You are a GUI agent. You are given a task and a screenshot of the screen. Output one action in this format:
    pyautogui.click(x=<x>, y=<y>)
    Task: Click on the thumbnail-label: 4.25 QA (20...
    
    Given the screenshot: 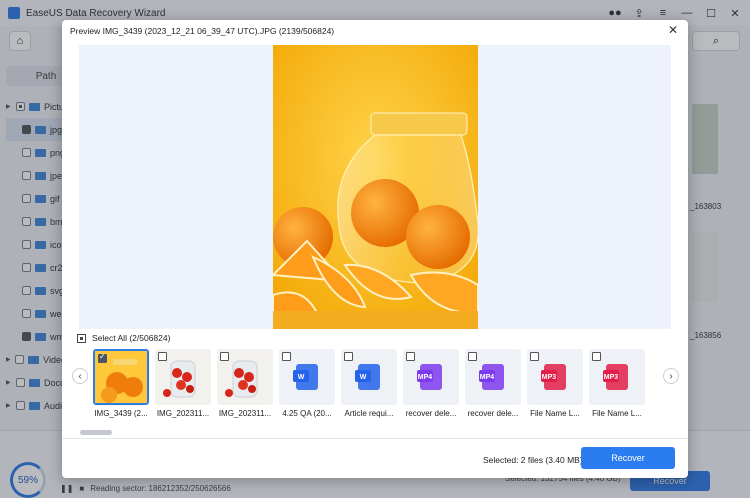 What is the action you would take?
    pyautogui.click(x=307, y=413)
    